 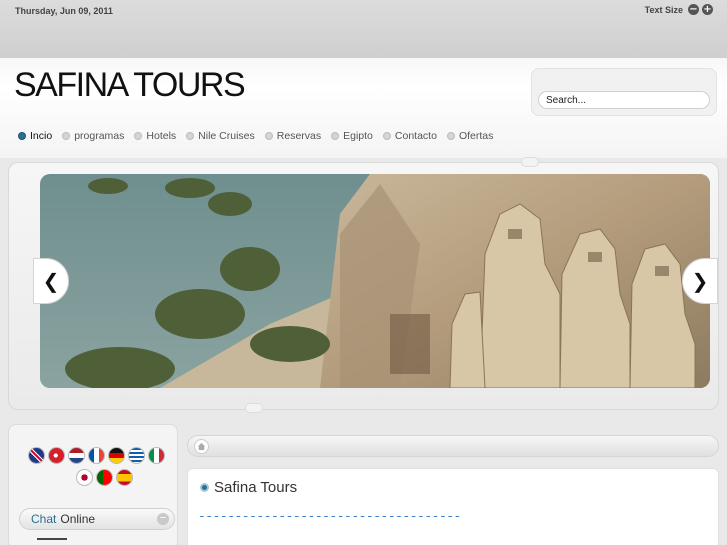 I want to click on nav-item-incio: Incio, so click(x=35, y=136).